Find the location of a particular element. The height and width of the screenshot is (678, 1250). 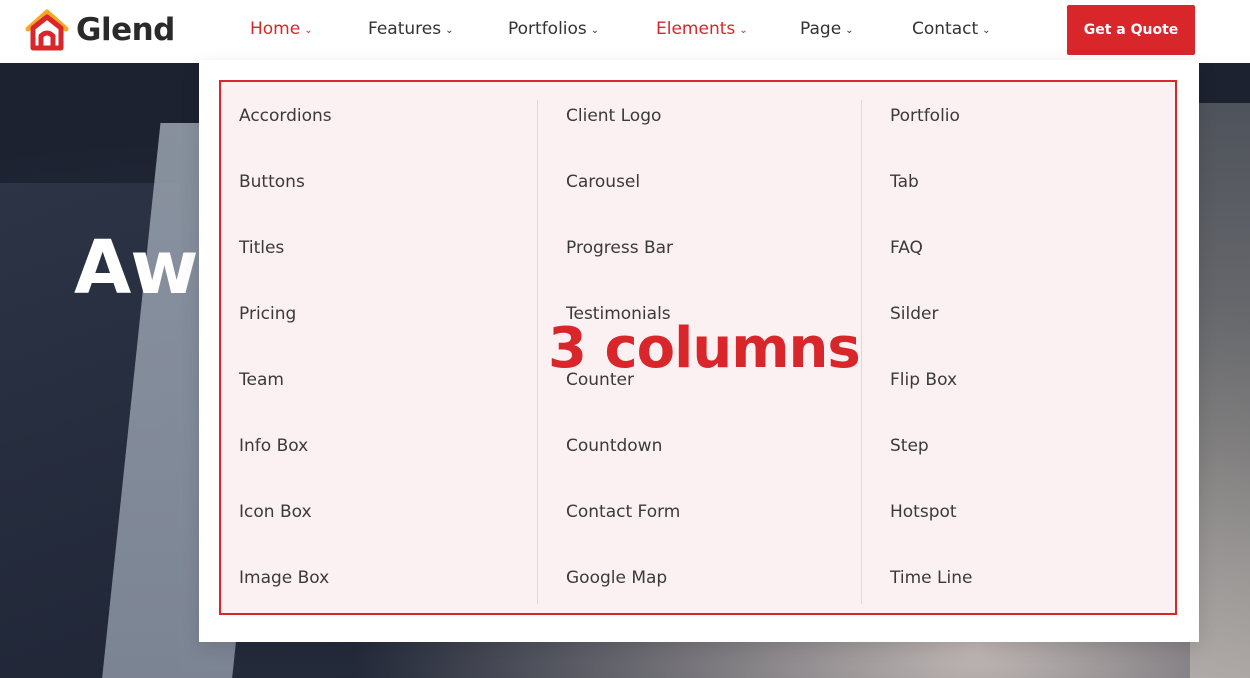

nav-item-elements: Elements ⌄ is located at coordinates (702, 29).